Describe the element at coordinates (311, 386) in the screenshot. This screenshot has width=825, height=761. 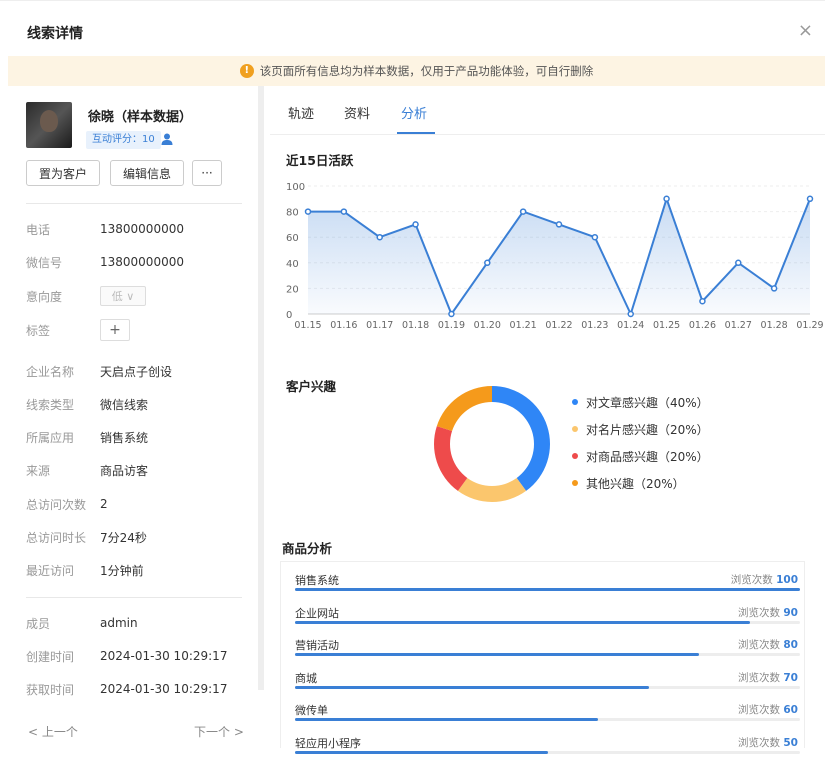
I see `interest-section-title: 客户兴趣` at that location.